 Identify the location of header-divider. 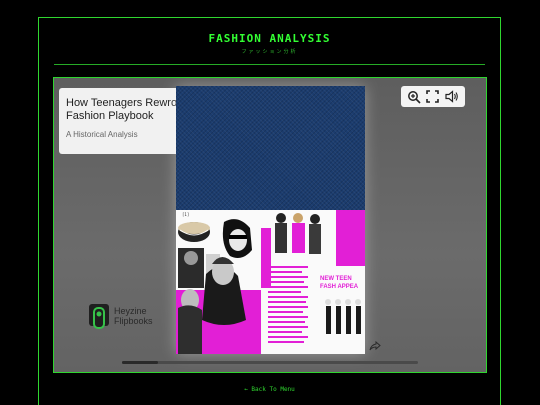
(269, 64).